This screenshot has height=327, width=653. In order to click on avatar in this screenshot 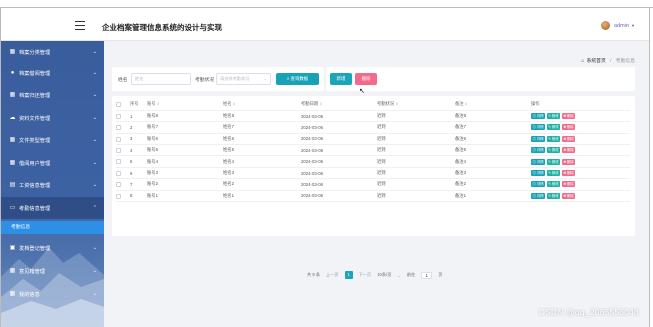, I will do `click(606, 25)`.